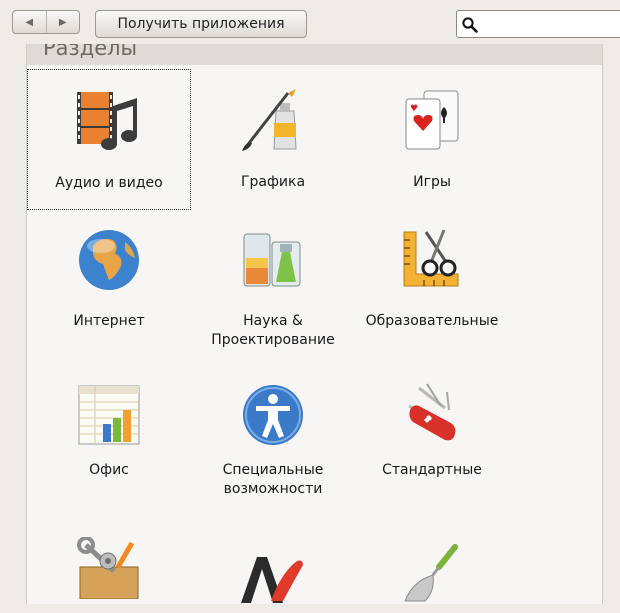  I want to click on category-games: ♥ Игры, so click(432, 139).